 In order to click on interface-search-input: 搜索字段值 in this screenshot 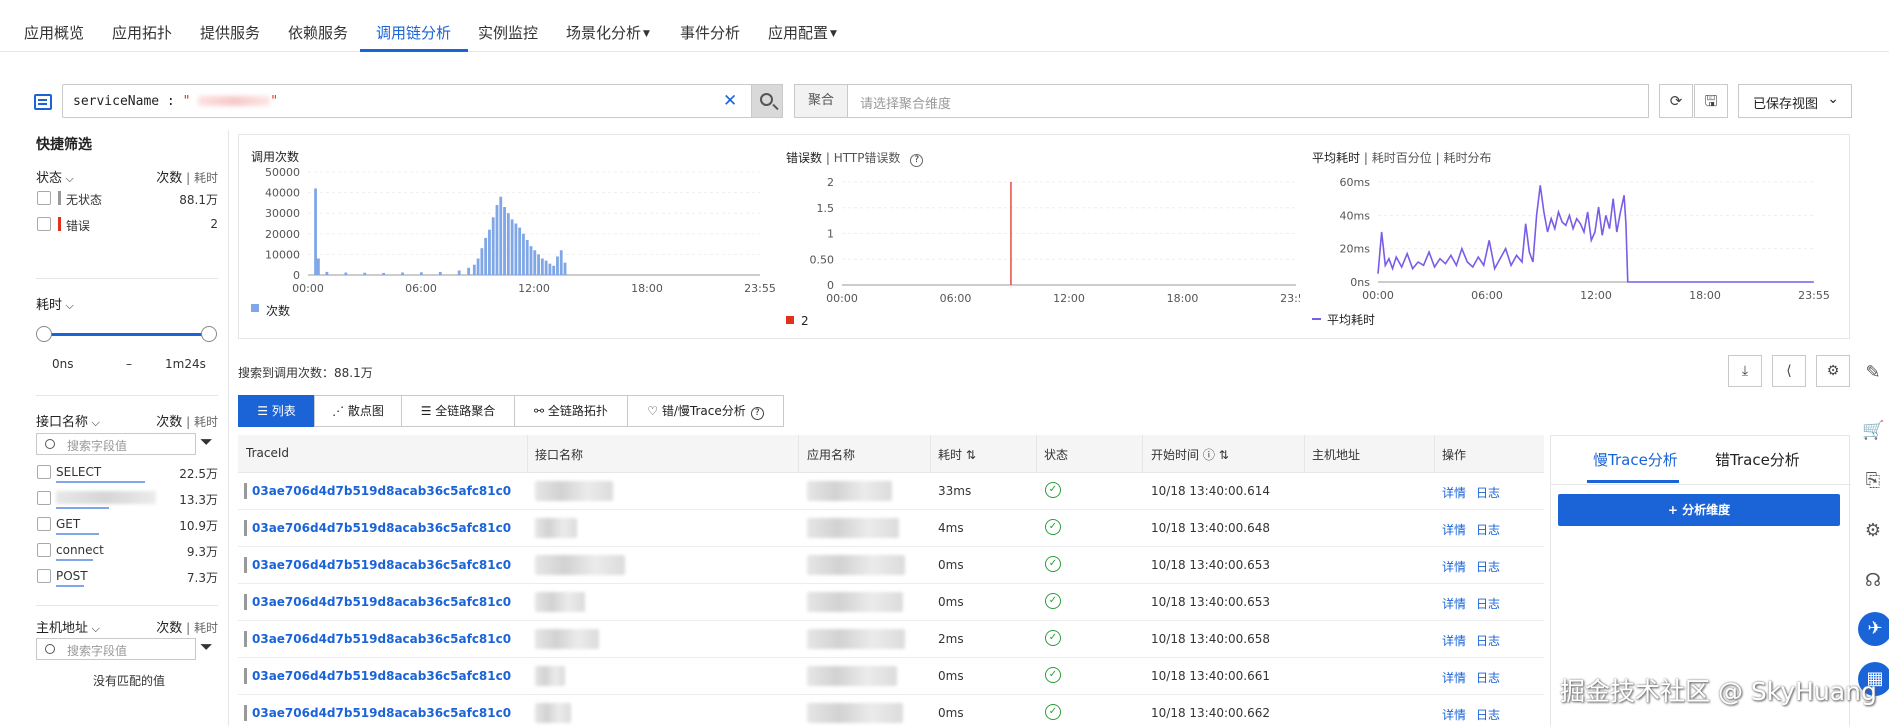, I will do `click(116, 444)`.